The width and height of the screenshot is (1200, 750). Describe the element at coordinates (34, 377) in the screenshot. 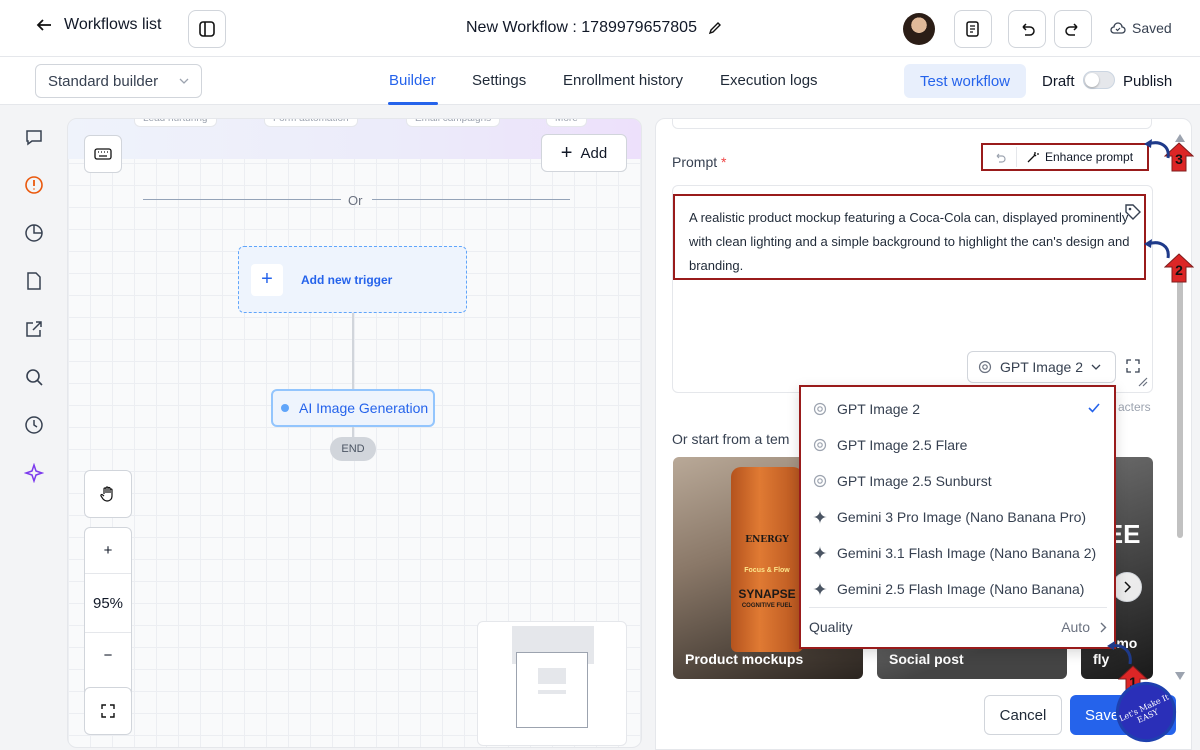

I see `search-icon` at that location.